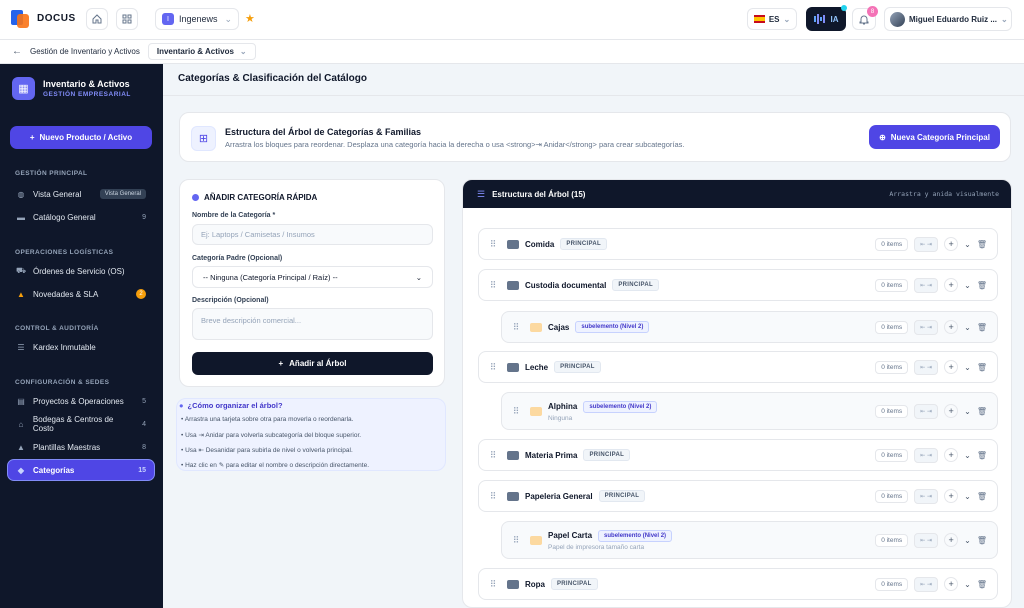 The image size is (1024, 608). Describe the element at coordinates (197, 19) in the screenshot. I see `org-selector: I Ingenews ⌄` at that location.